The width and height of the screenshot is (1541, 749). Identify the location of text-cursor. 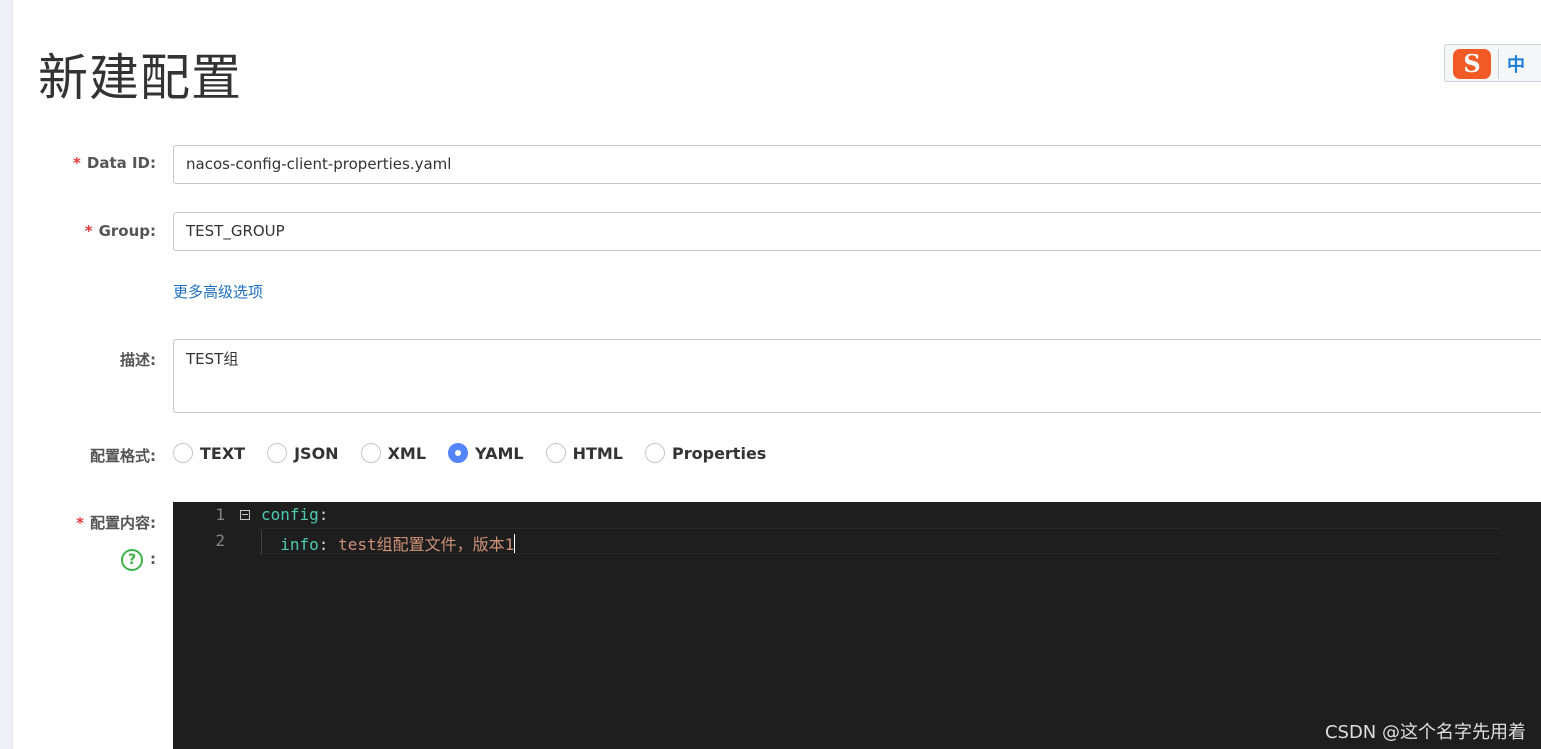
(515, 543).